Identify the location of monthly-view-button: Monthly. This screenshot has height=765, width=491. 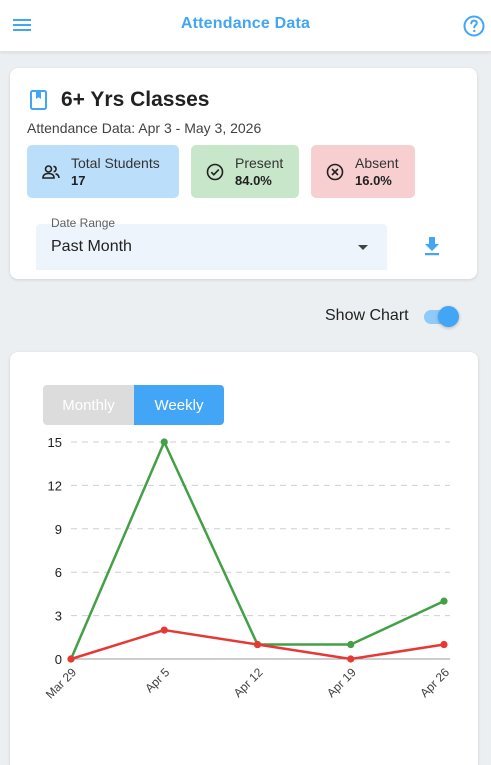
(88, 405).